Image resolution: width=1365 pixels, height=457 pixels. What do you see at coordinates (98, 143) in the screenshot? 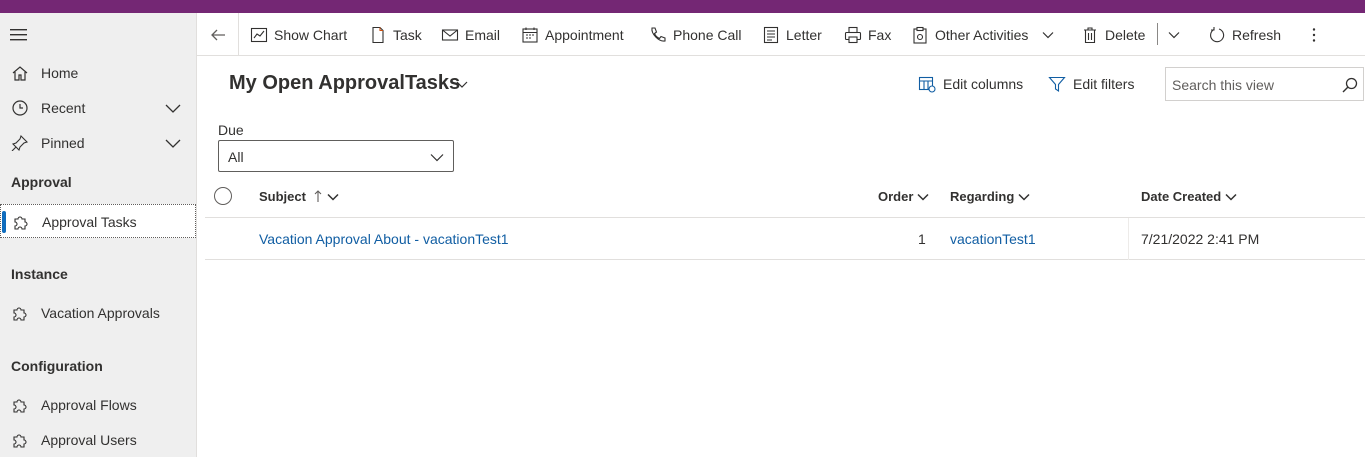
I see `sidebar-item-pinned: Pinned` at bounding box center [98, 143].